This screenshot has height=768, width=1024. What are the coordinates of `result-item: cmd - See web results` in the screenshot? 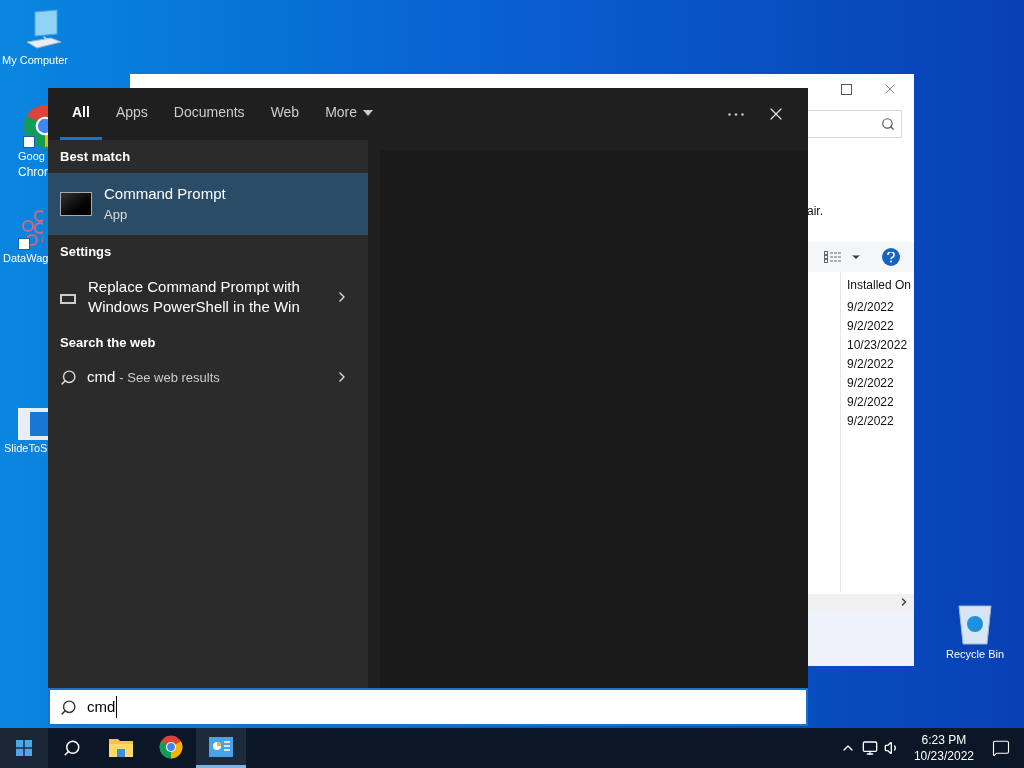 It's located at (208, 377).